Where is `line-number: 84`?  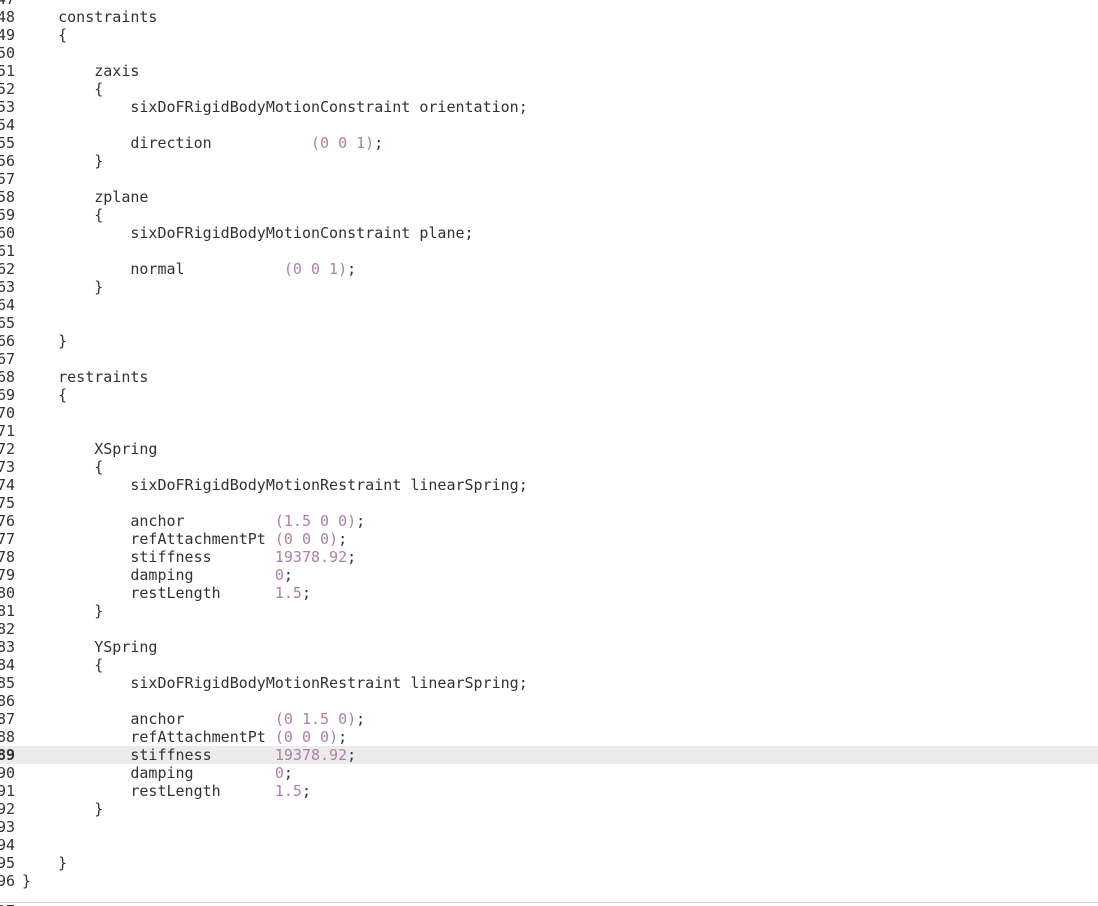 line-number: 84 is located at coordinates (8, 665).